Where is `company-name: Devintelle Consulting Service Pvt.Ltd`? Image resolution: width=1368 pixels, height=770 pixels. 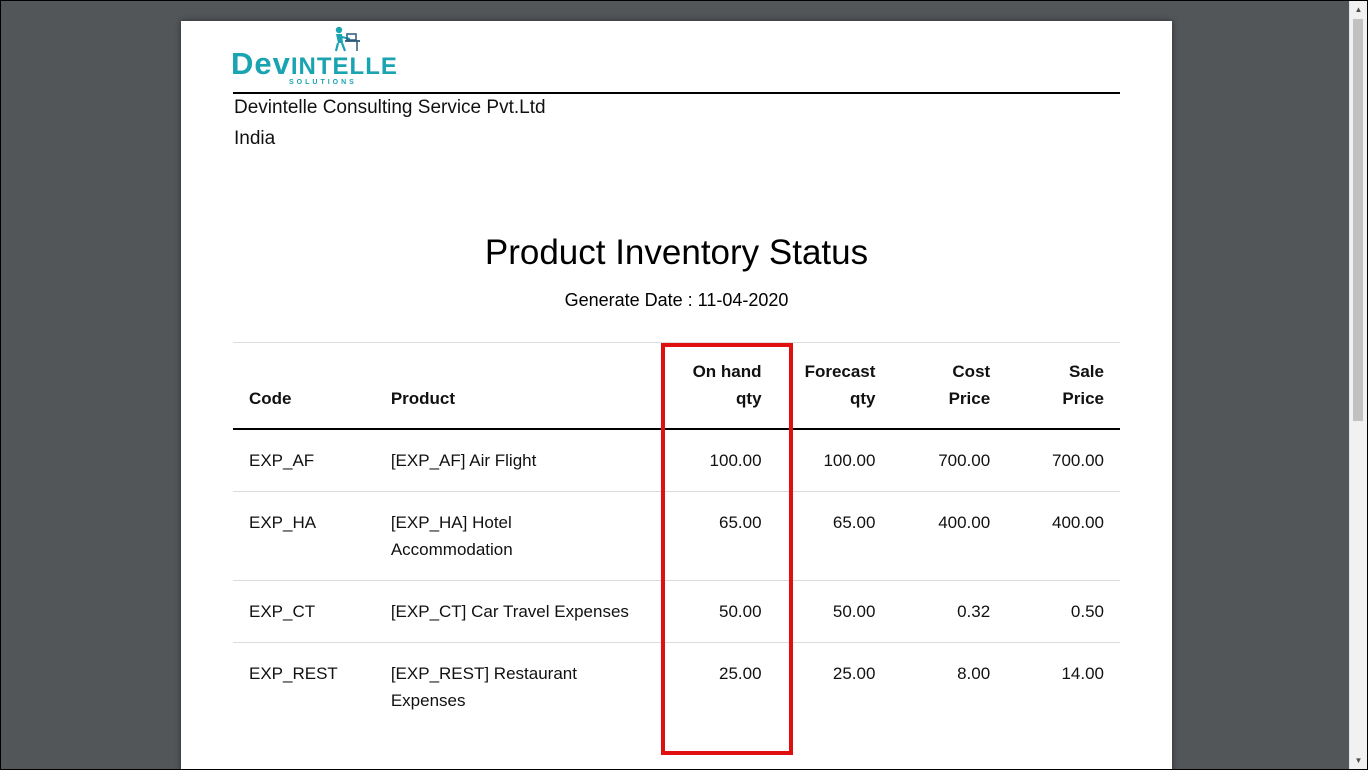 company-name: Devintelle Consulting Service Pvt.Ltd is located at coordinates (390, 107).